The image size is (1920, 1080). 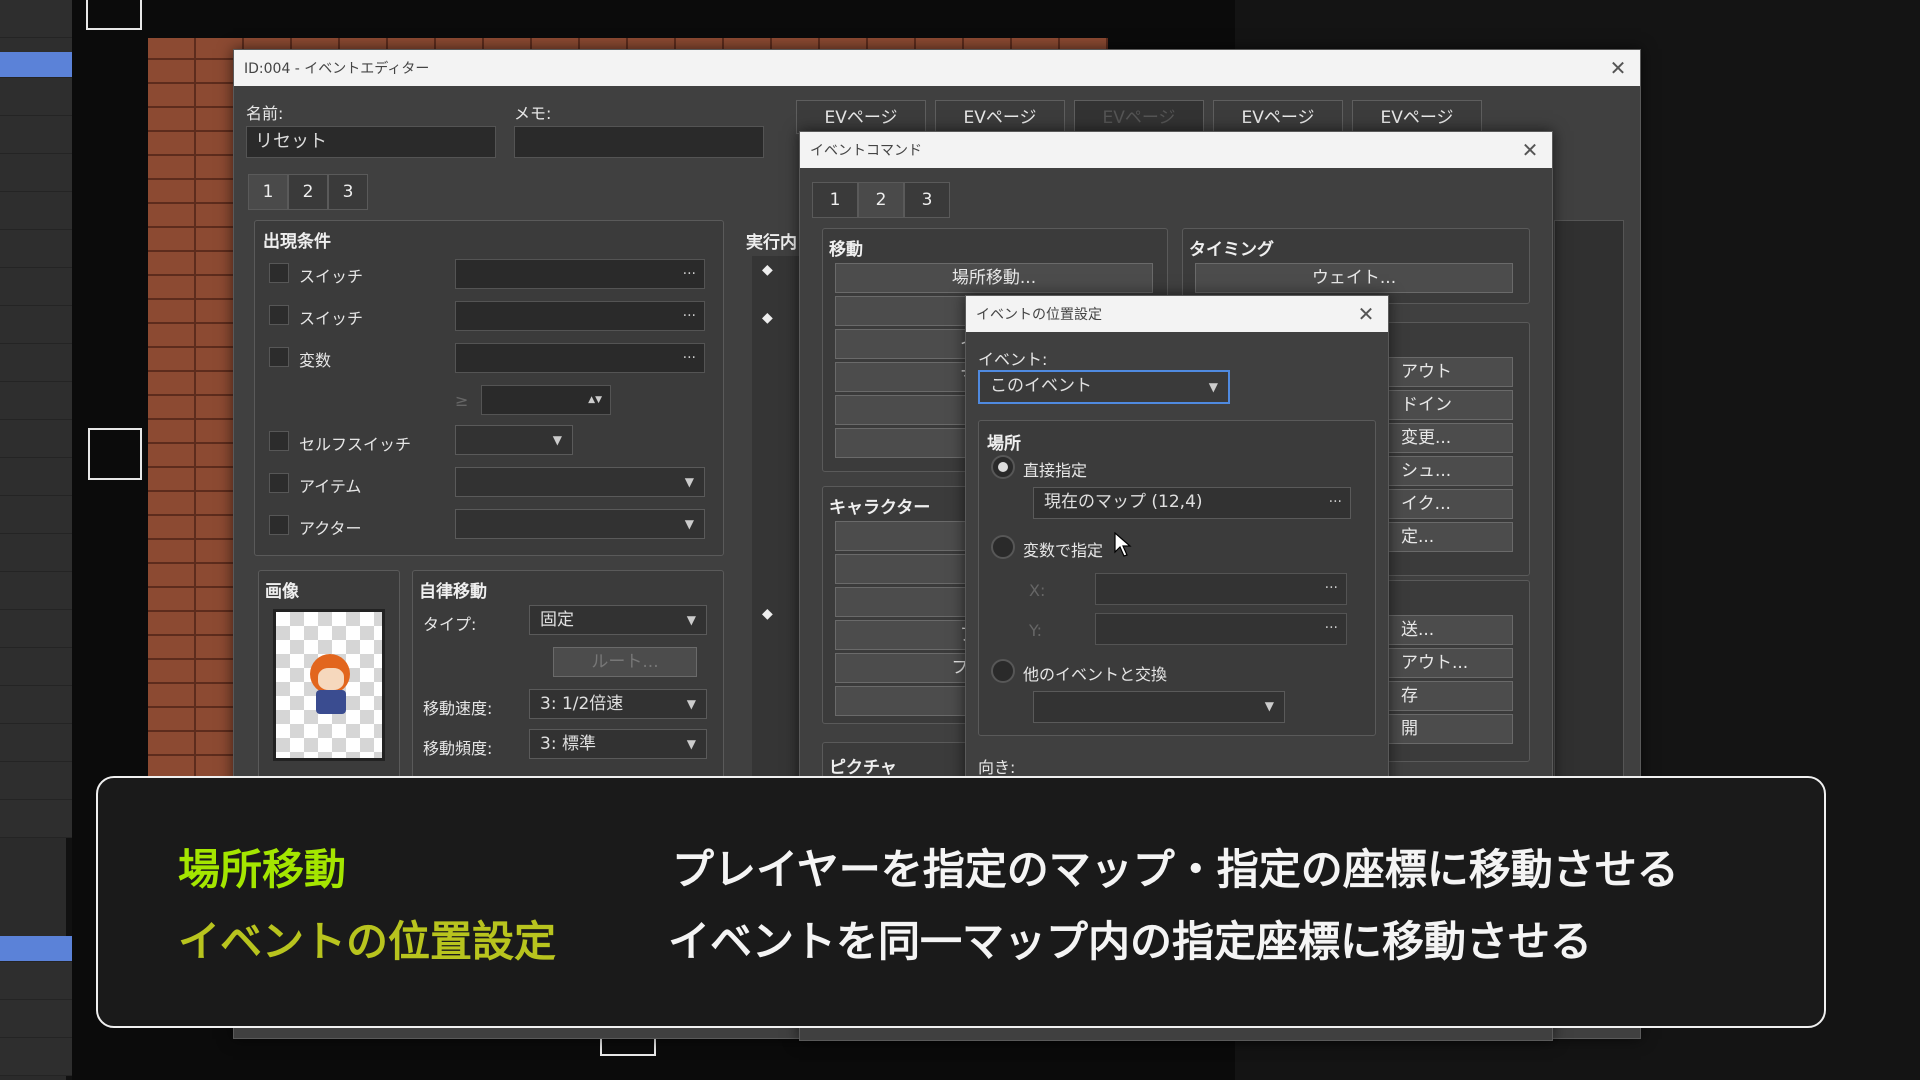 What do you see at coordinates (297, 242) in the screenshot?
I see `conditions-header: 出現条件` at bounding box center [297, 242].